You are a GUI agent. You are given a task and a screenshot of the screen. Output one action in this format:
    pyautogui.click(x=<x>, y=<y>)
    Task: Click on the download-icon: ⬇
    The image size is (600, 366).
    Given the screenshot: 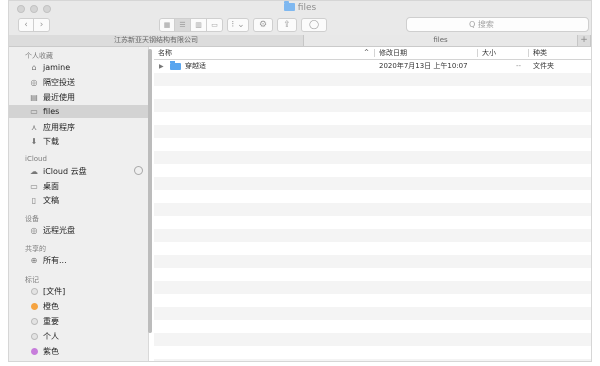 What is the action you would take?
    pyautogui.click(x=34, y=141)
    